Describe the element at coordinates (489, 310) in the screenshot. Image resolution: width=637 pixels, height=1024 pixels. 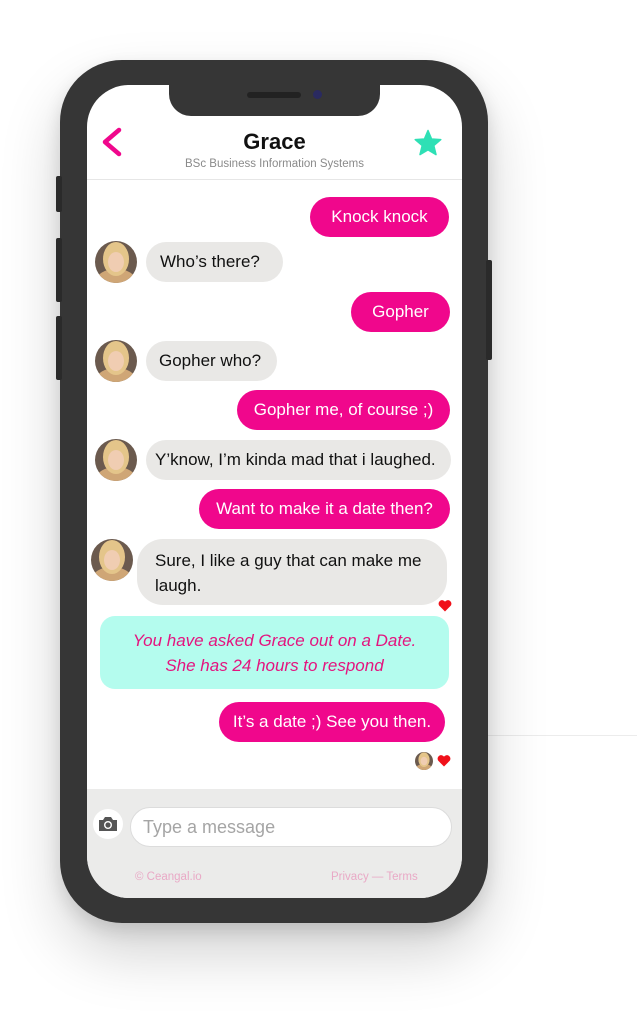
I see `power-button` at that location.